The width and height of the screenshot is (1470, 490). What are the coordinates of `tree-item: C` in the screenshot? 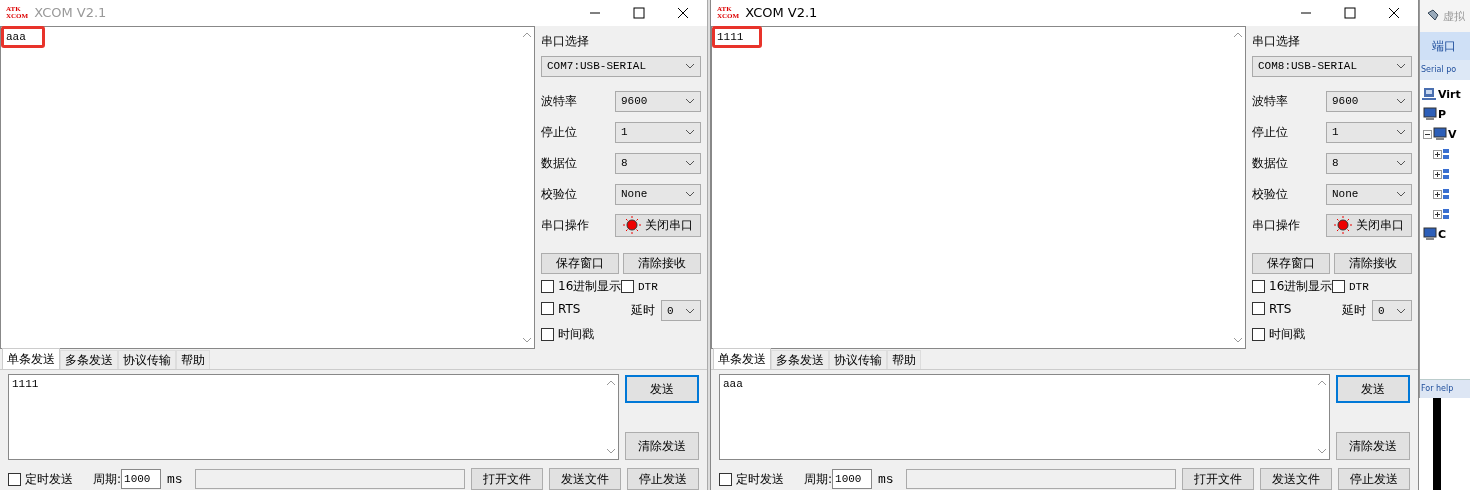 It's located at (1442, 234).